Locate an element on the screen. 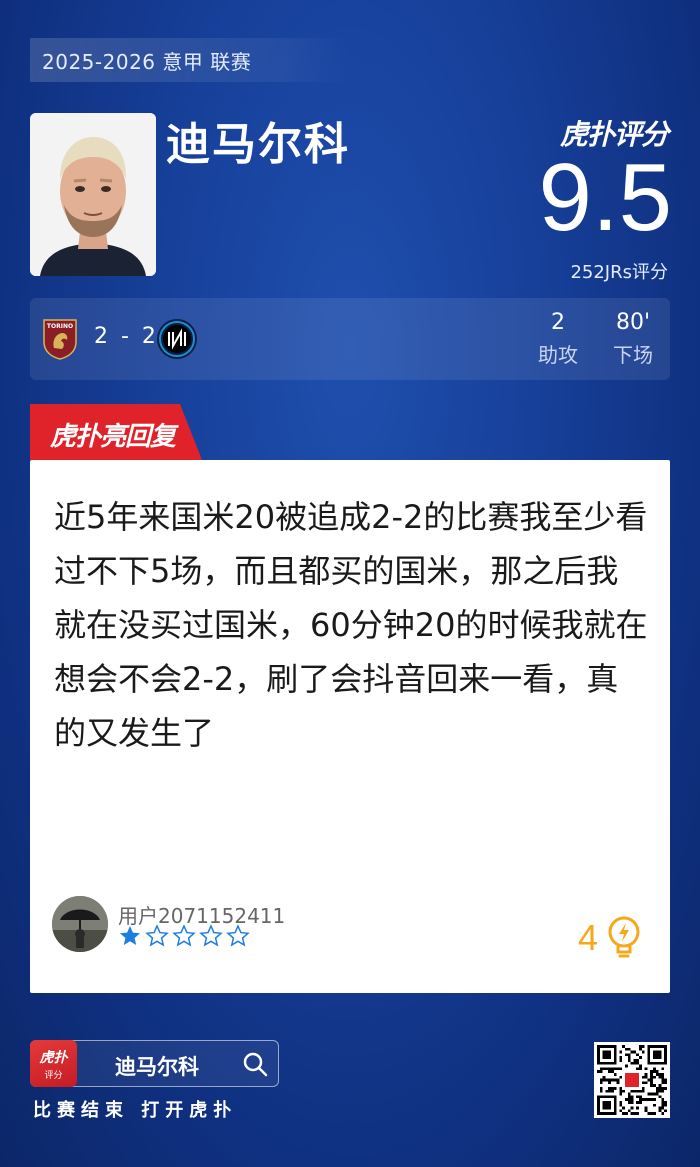 The image size is (700, 1167). inter-badge-icon is located at coordinates (177, 339).